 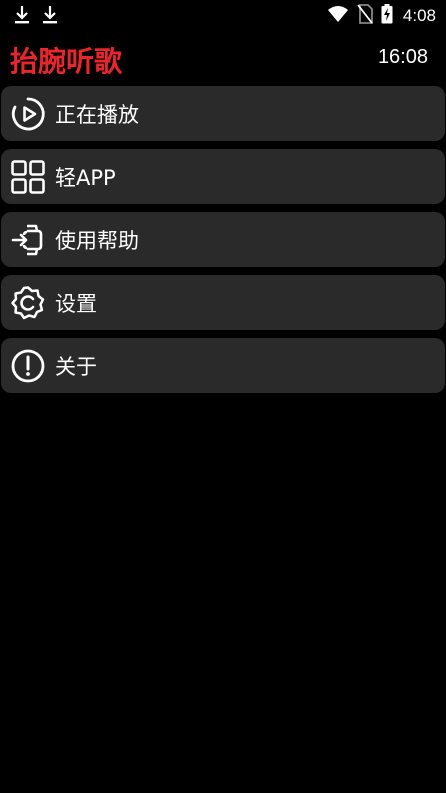 What do you see at coordinates (223, 302) in the screenshot?
I see `menu-item-settings: 设置` at bounding box center [223, 302].